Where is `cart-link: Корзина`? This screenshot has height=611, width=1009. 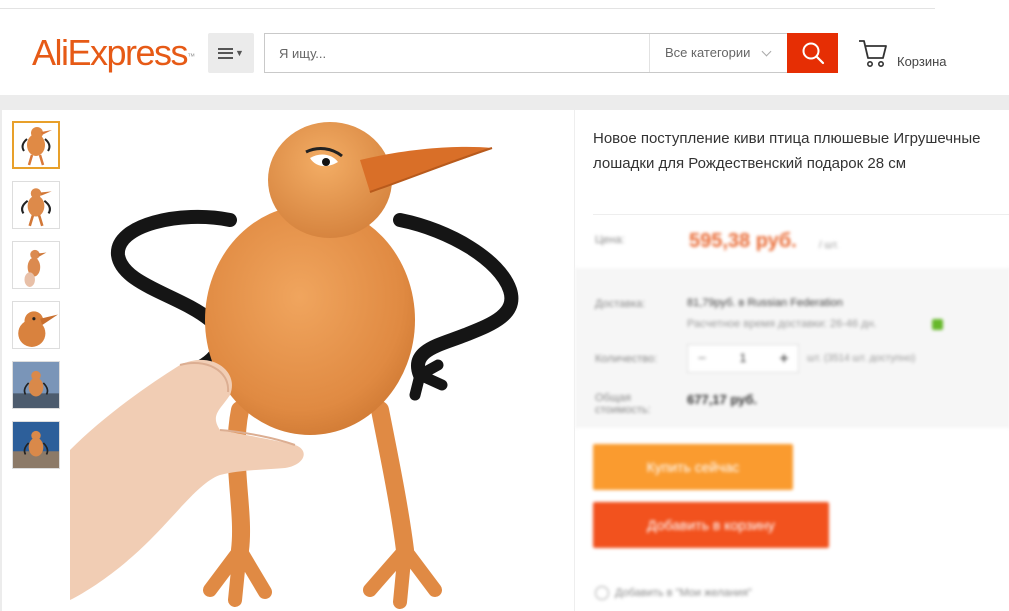 cart-link: Корзина is located at coordinates (907, 55).